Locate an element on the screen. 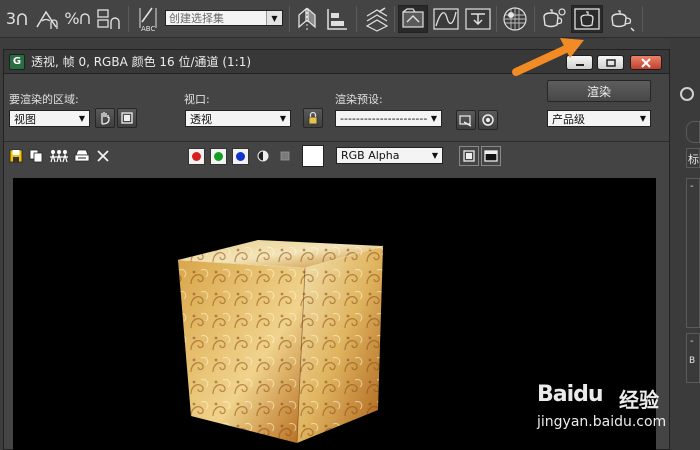 This screenshot has width=700, height=450. render-button: 渲染 is located at coordinates (599, 91).